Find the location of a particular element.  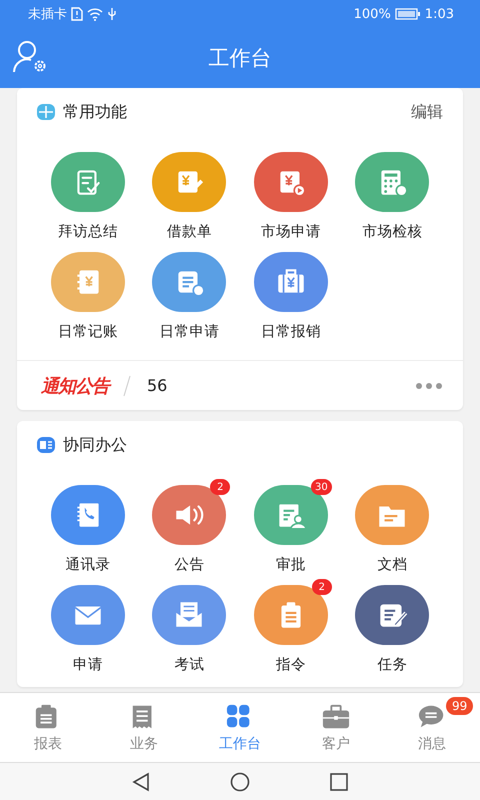

back-icon is located at coordinates (141, 782).